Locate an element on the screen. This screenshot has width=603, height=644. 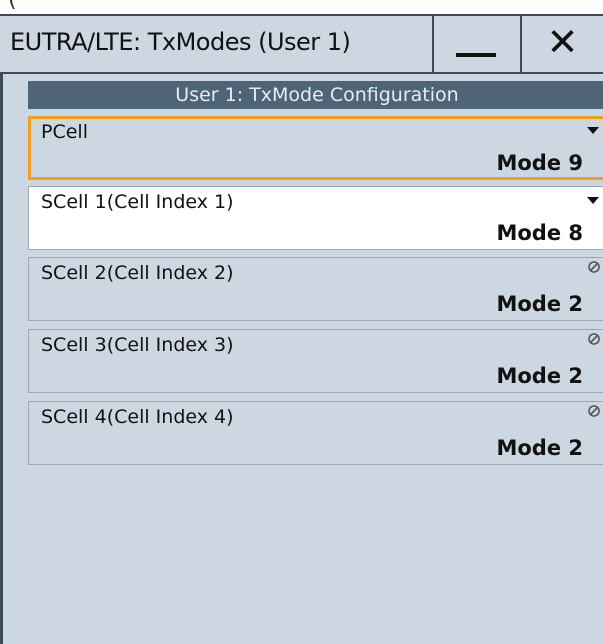
cropped-background-text: ( is located at coordinates (301, 7).